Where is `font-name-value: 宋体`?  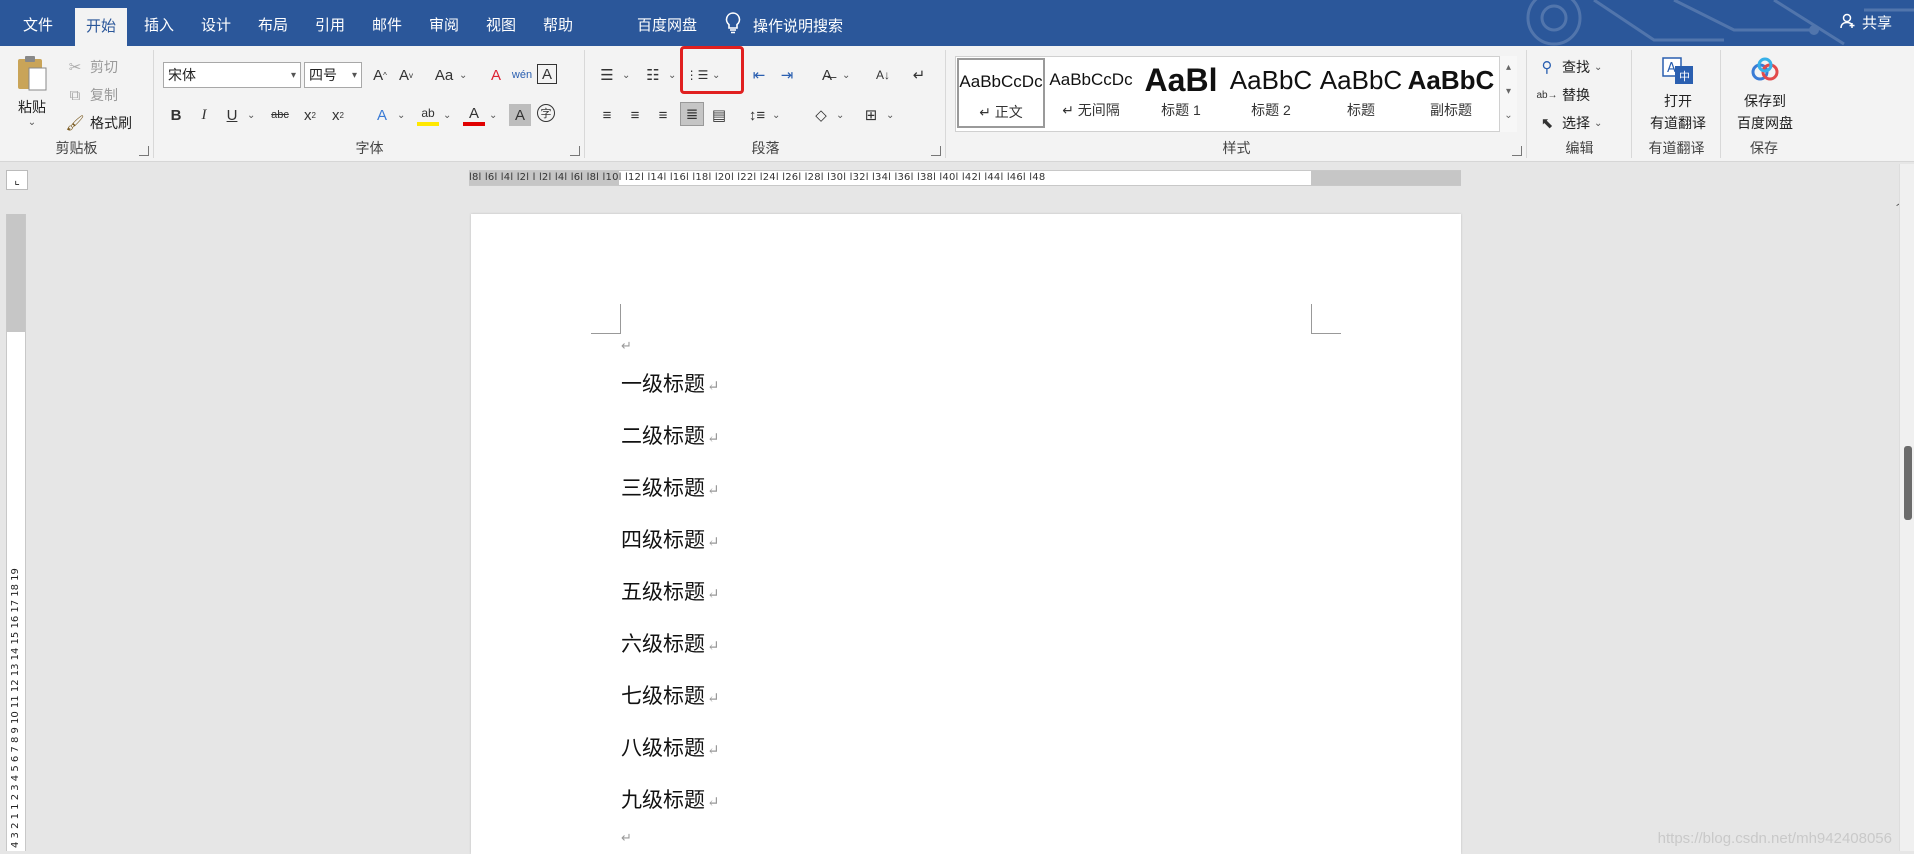
font-name-value: 宋体 is located at coordinates (182, 75).